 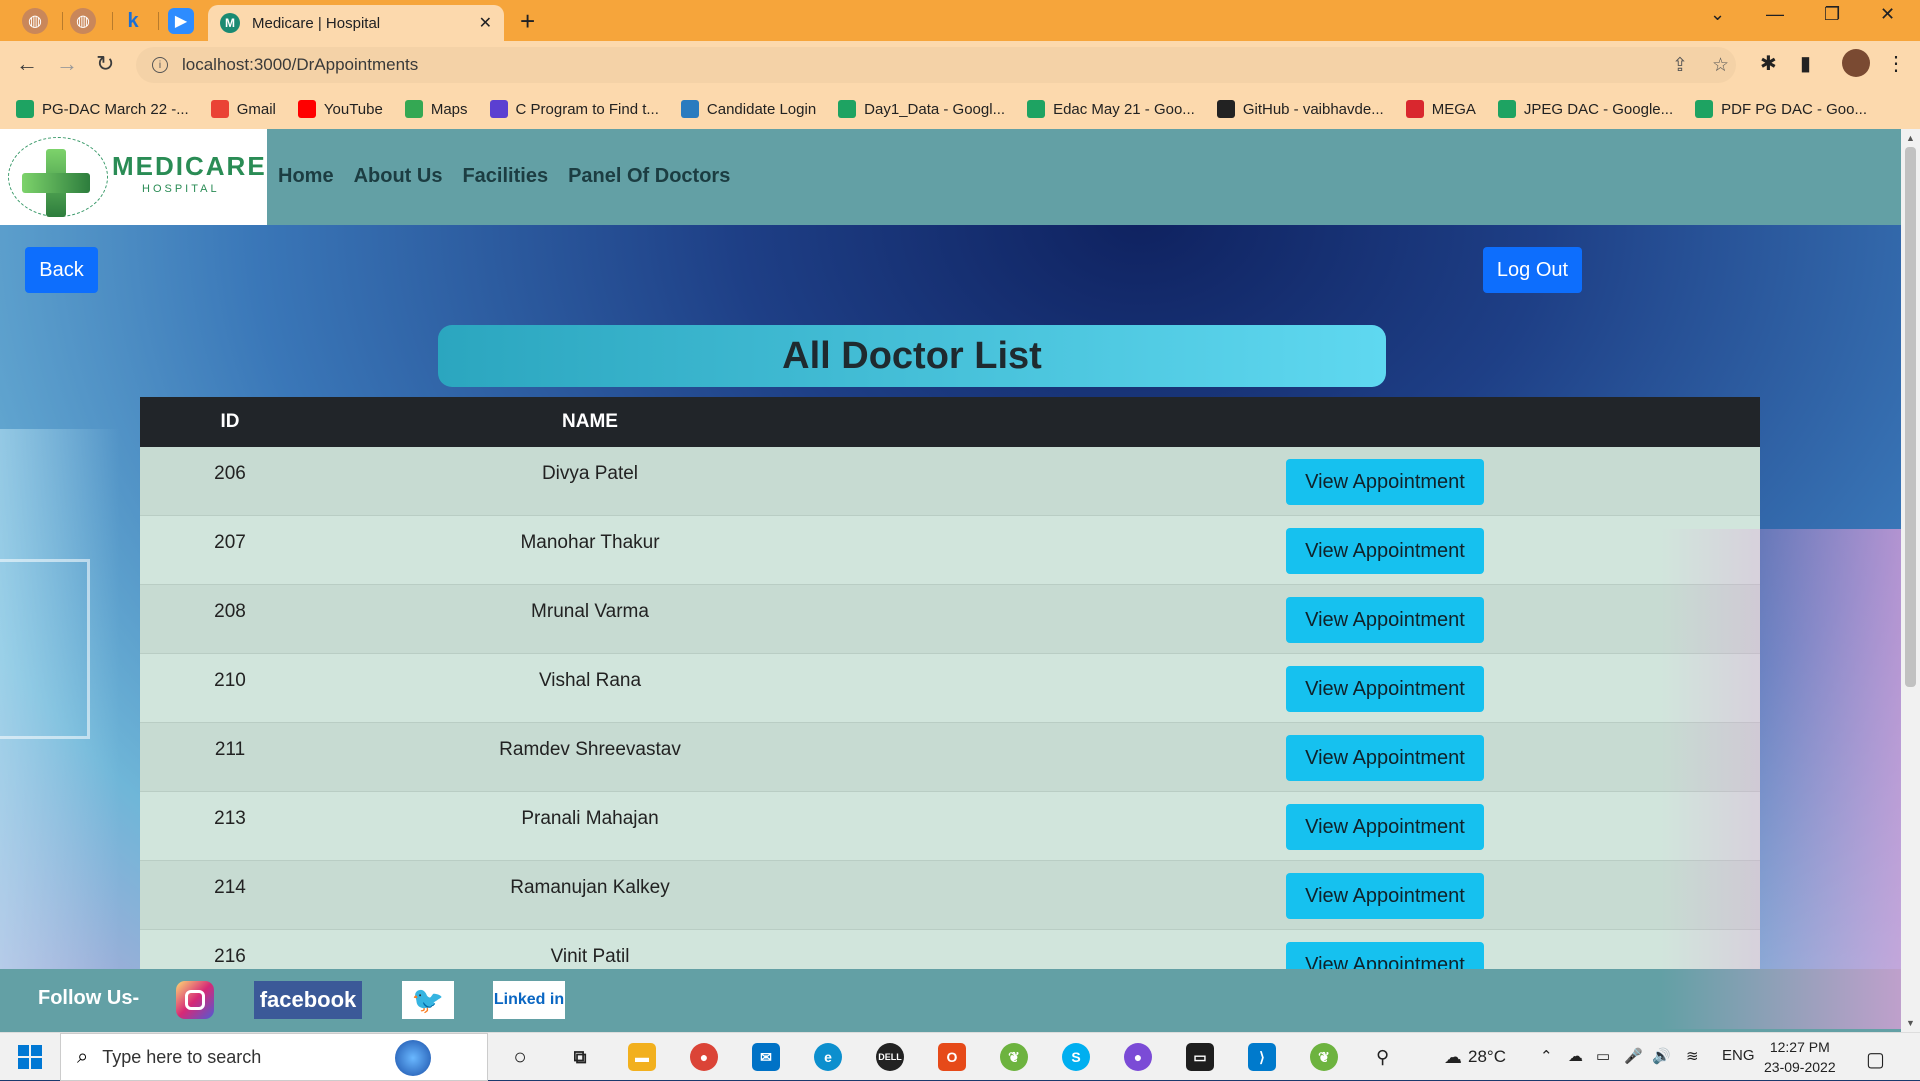 I want to click on hospital-logo: MEDICARE HOSPITAL, so click(x=133, y=177).